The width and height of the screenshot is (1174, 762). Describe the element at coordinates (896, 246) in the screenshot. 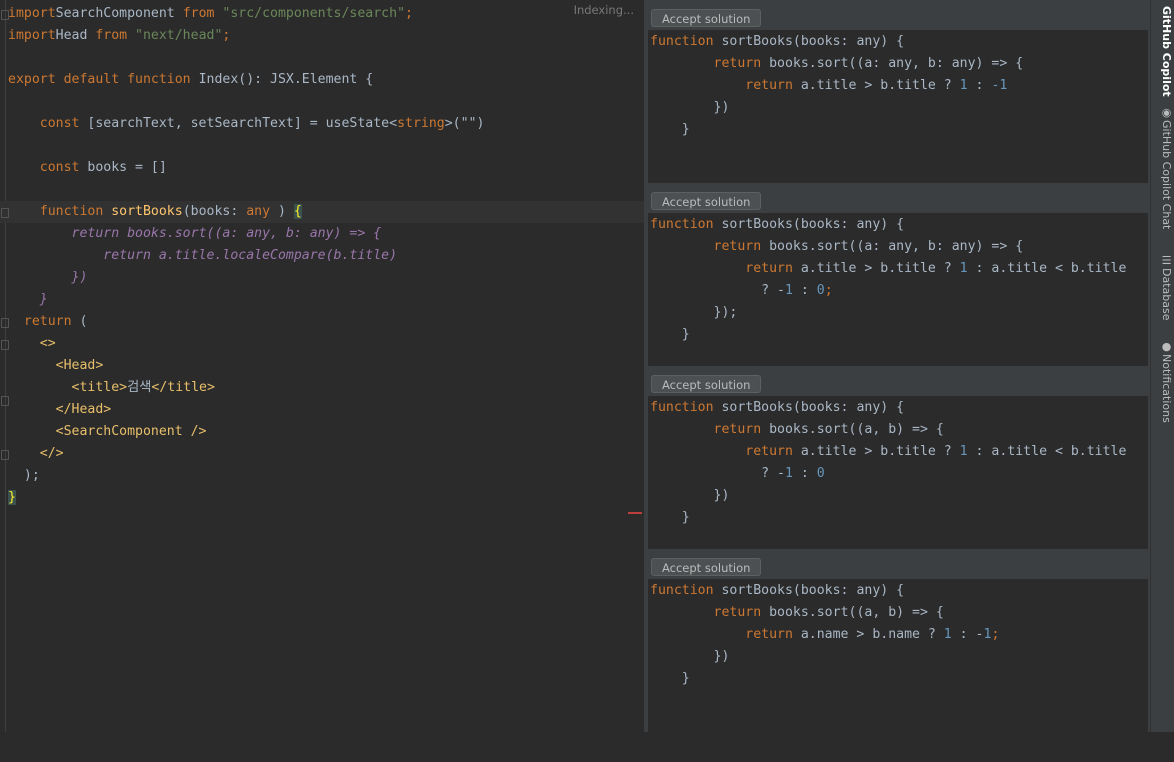

I see `code-token: books.sort((a: any, b: any) => {` at that location.